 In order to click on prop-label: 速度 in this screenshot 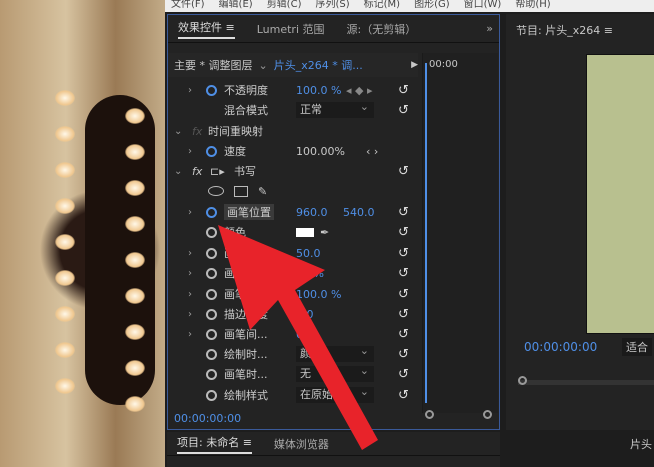, I will do `click(235, 151)`.